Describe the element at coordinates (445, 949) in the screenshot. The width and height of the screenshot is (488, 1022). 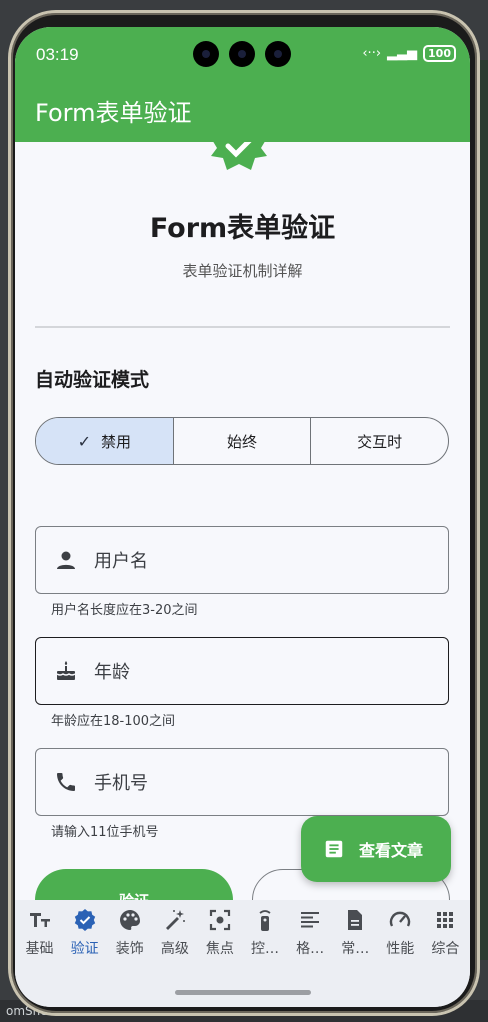
I see `nav-label: 综合` at that location.